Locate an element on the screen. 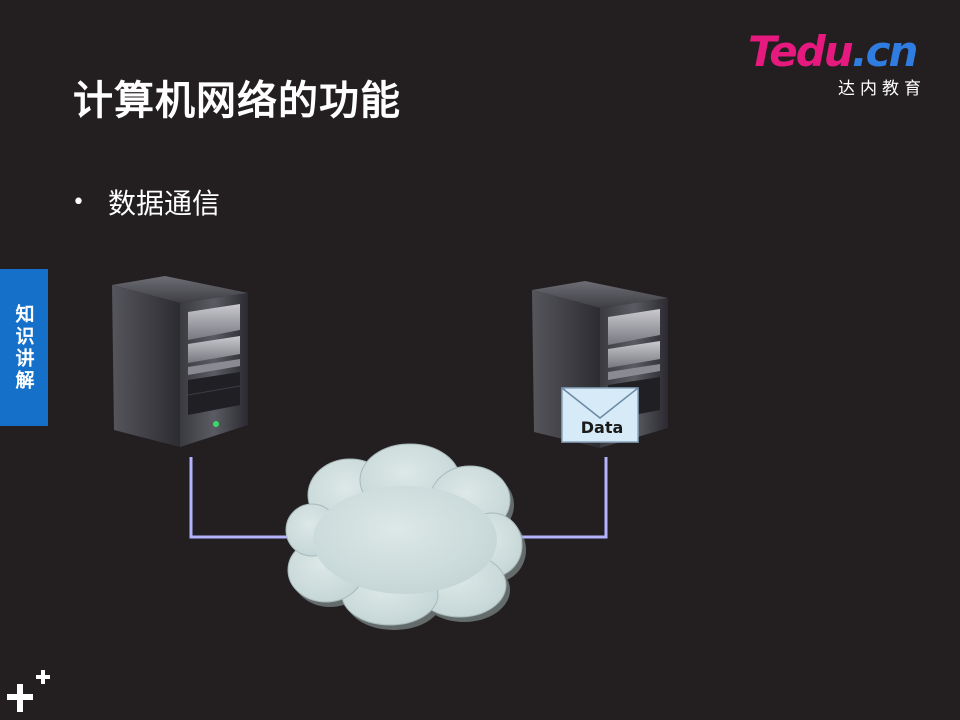  envelope-label: Data is located at coordinates (602, 427).